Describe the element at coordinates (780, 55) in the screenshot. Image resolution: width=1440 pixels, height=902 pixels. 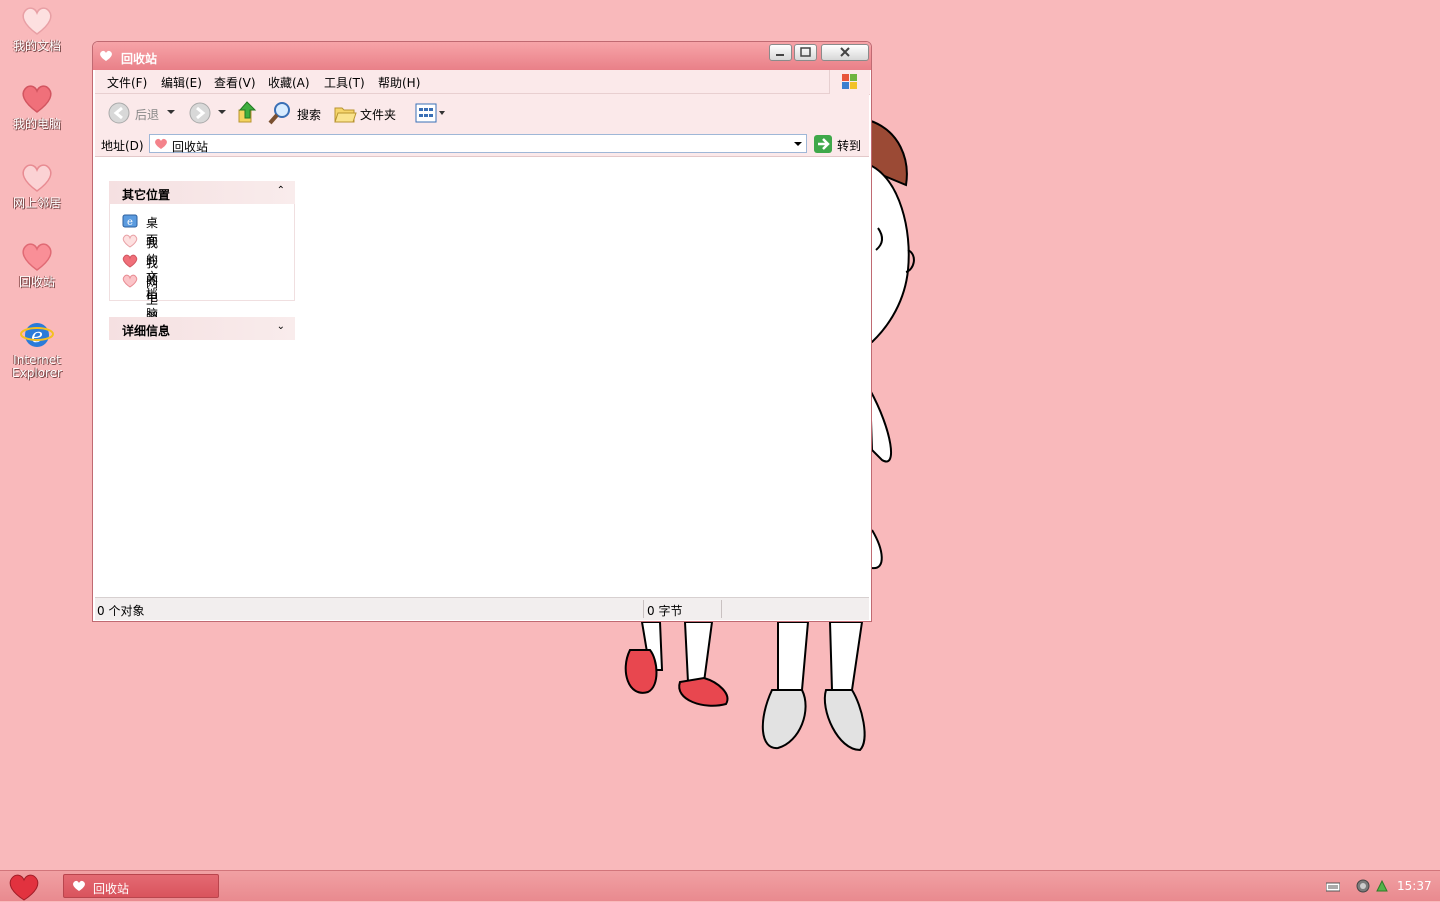
I see `minimize-icon` at that location.